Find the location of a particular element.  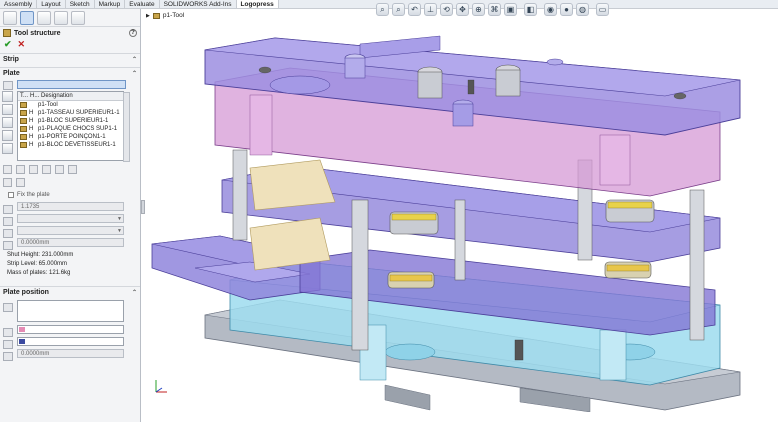

col-designation: Designation is located at coordinates (56, 96).